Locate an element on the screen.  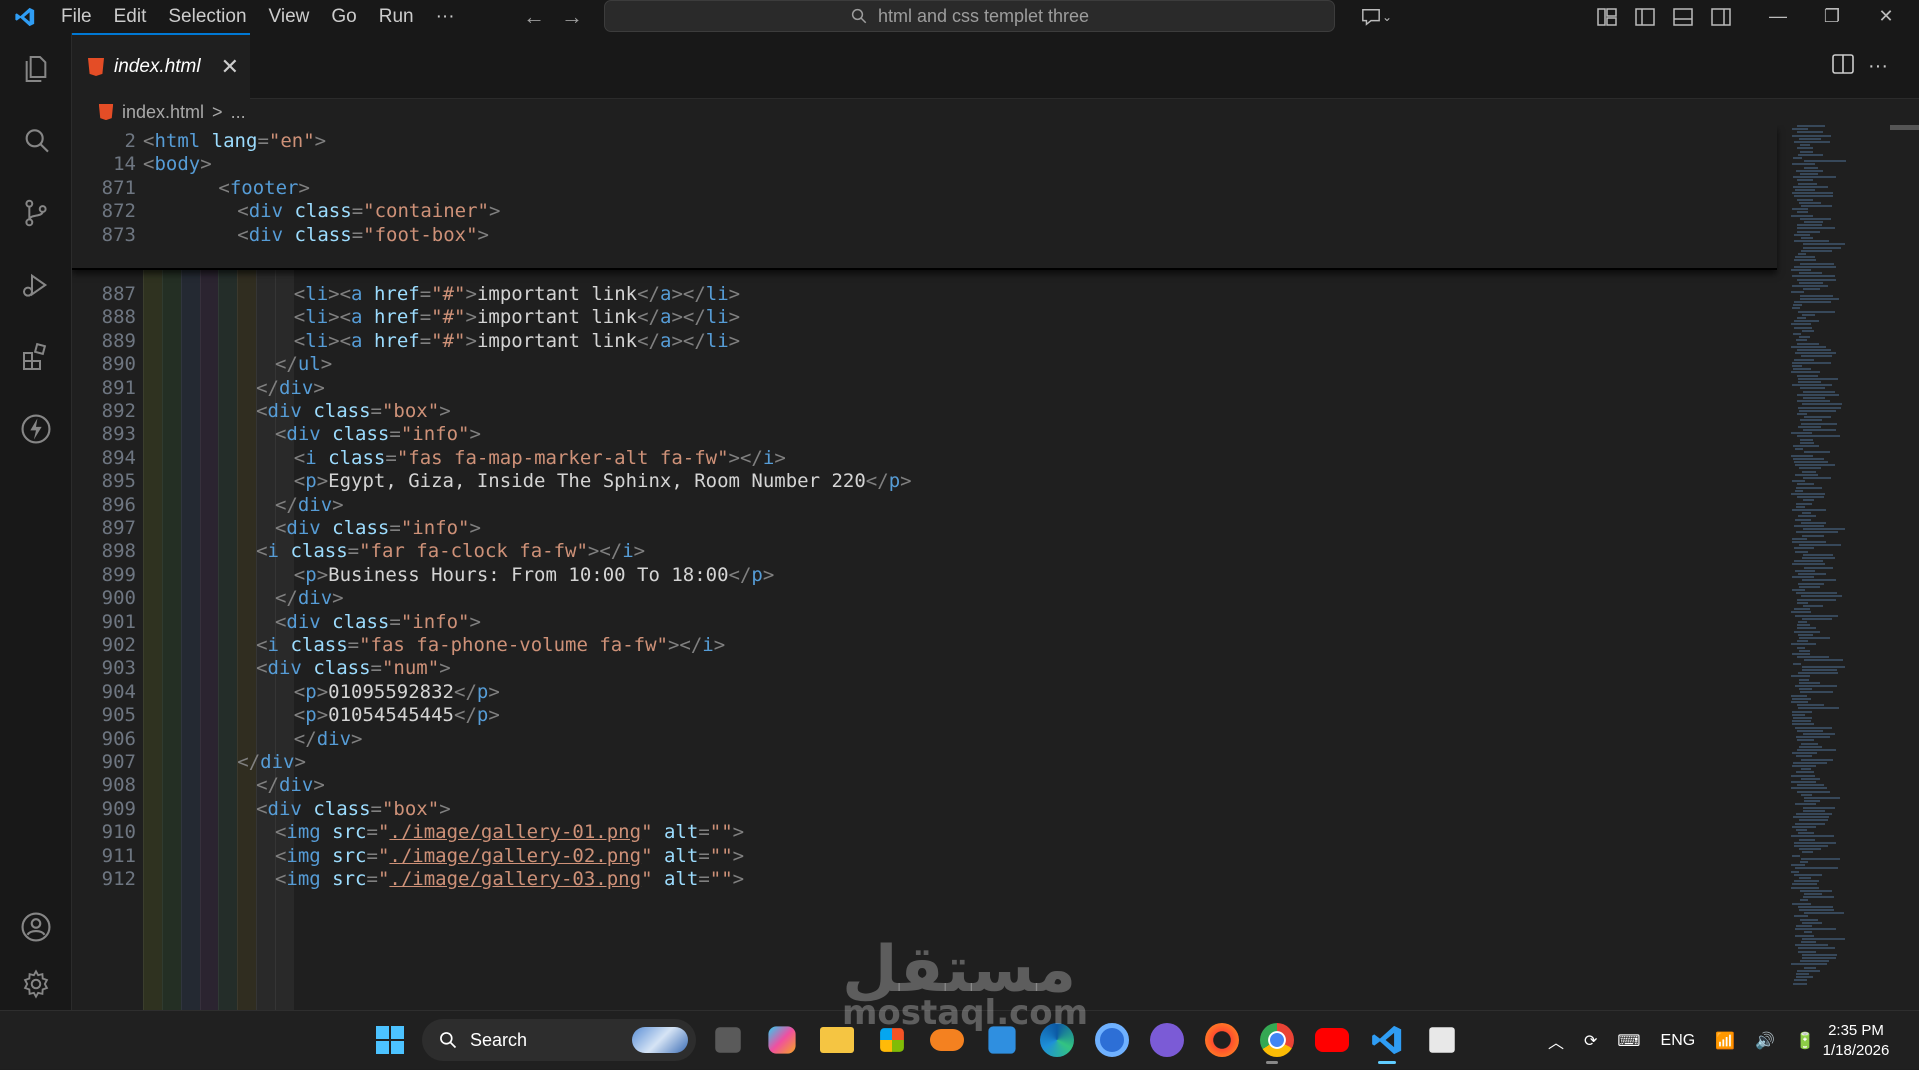
token-attr: alt is located at coordinates (681, 855).